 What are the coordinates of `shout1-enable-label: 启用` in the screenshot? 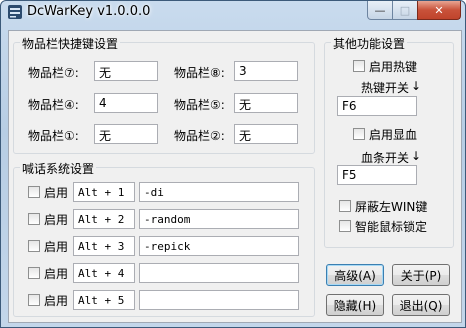 It's located at (56, 193).